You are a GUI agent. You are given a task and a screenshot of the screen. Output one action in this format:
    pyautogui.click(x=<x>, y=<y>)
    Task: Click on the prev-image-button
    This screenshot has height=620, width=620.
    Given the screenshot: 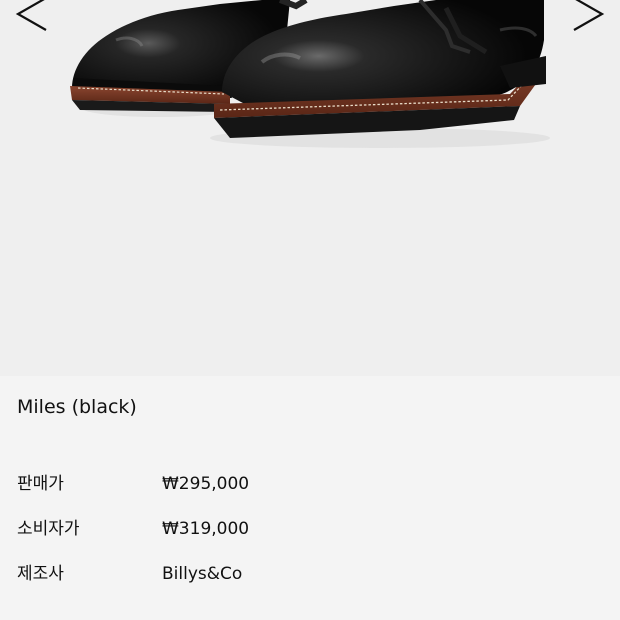 What is the action you would take?
    pyautogui.click(x=30, y=18)
    